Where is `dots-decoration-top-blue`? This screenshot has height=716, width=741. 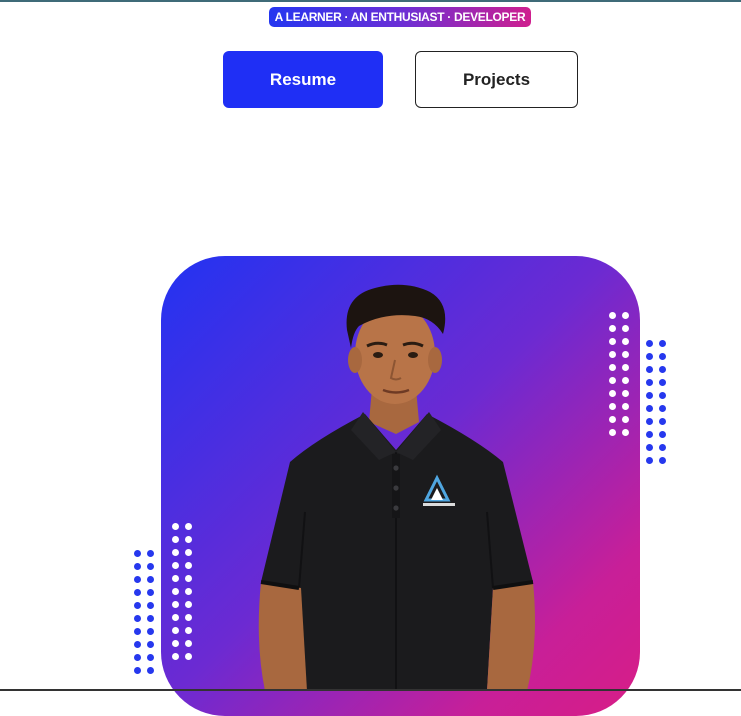 dots-decoration-top-blue is located at coordinates (656, 402).